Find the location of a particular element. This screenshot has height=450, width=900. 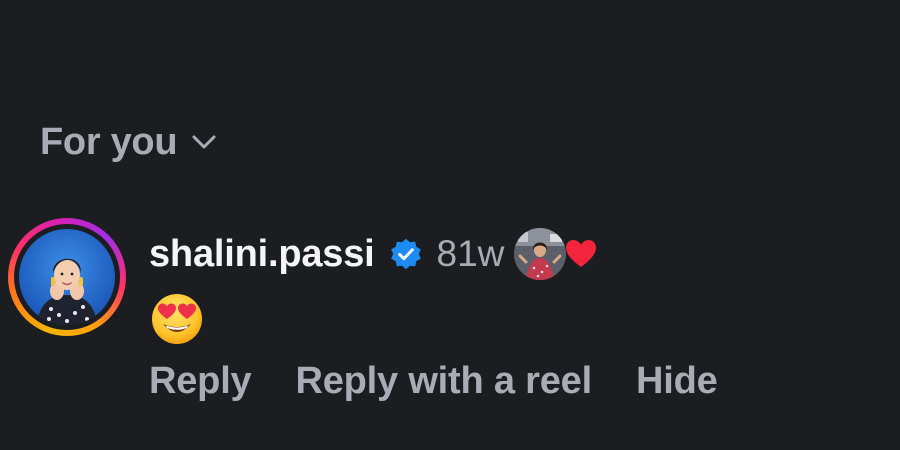

story-ring-avatar is located at coordinates (67, 277).